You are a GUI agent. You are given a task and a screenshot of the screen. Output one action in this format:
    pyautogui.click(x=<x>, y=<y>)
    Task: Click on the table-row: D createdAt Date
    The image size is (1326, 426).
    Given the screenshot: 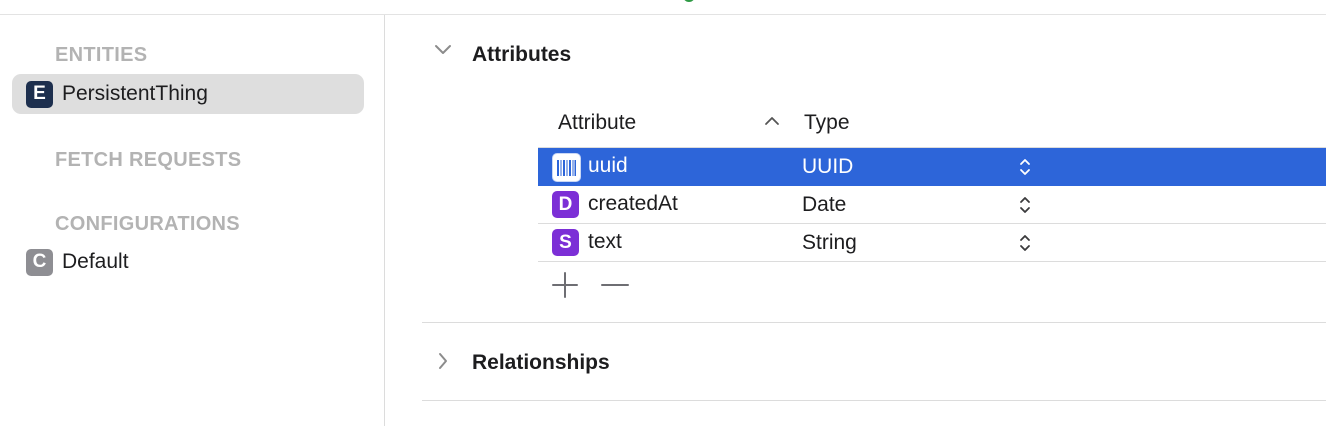 What is the action you would take?
    pyautogui.click(x=932, y=205)
    